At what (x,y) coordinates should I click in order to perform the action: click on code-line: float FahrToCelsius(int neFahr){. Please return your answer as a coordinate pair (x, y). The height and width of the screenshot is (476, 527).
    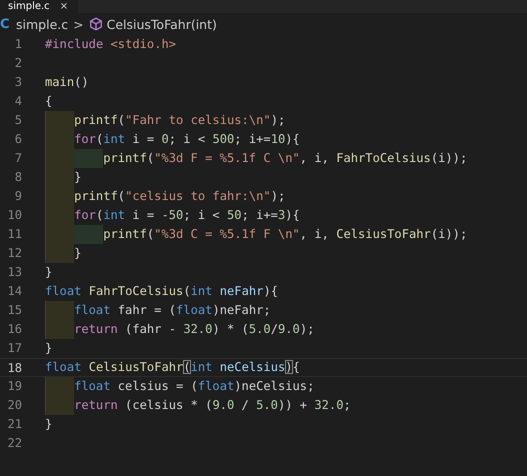
    Looking at the image, I should click on (161, 291).